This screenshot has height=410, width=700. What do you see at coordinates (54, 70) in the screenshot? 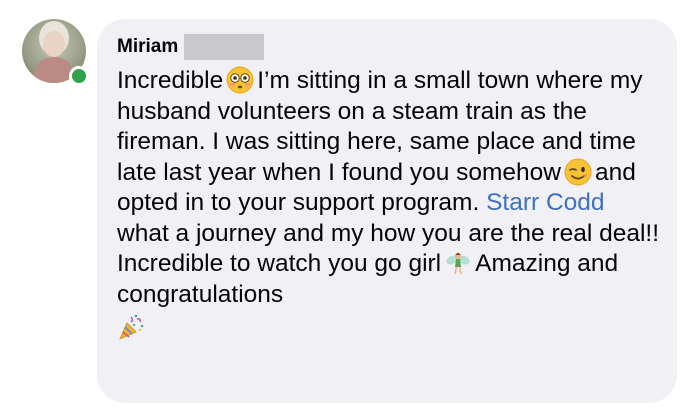
I see `avatar-body` at bounding box center [54, 70].